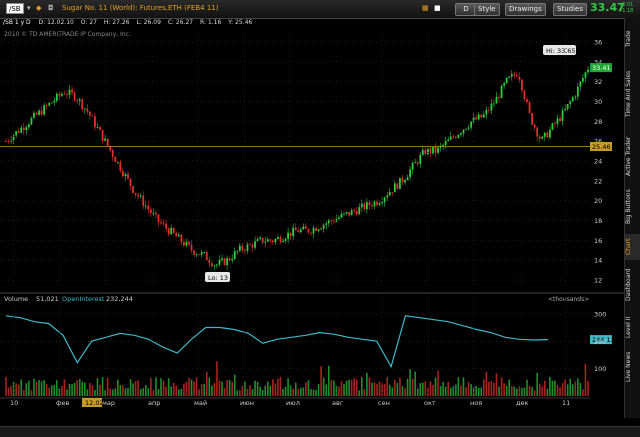 The width and height of the screenshot is (640, 437). I want to click on price-axis-label: 36, so click(598, 42).